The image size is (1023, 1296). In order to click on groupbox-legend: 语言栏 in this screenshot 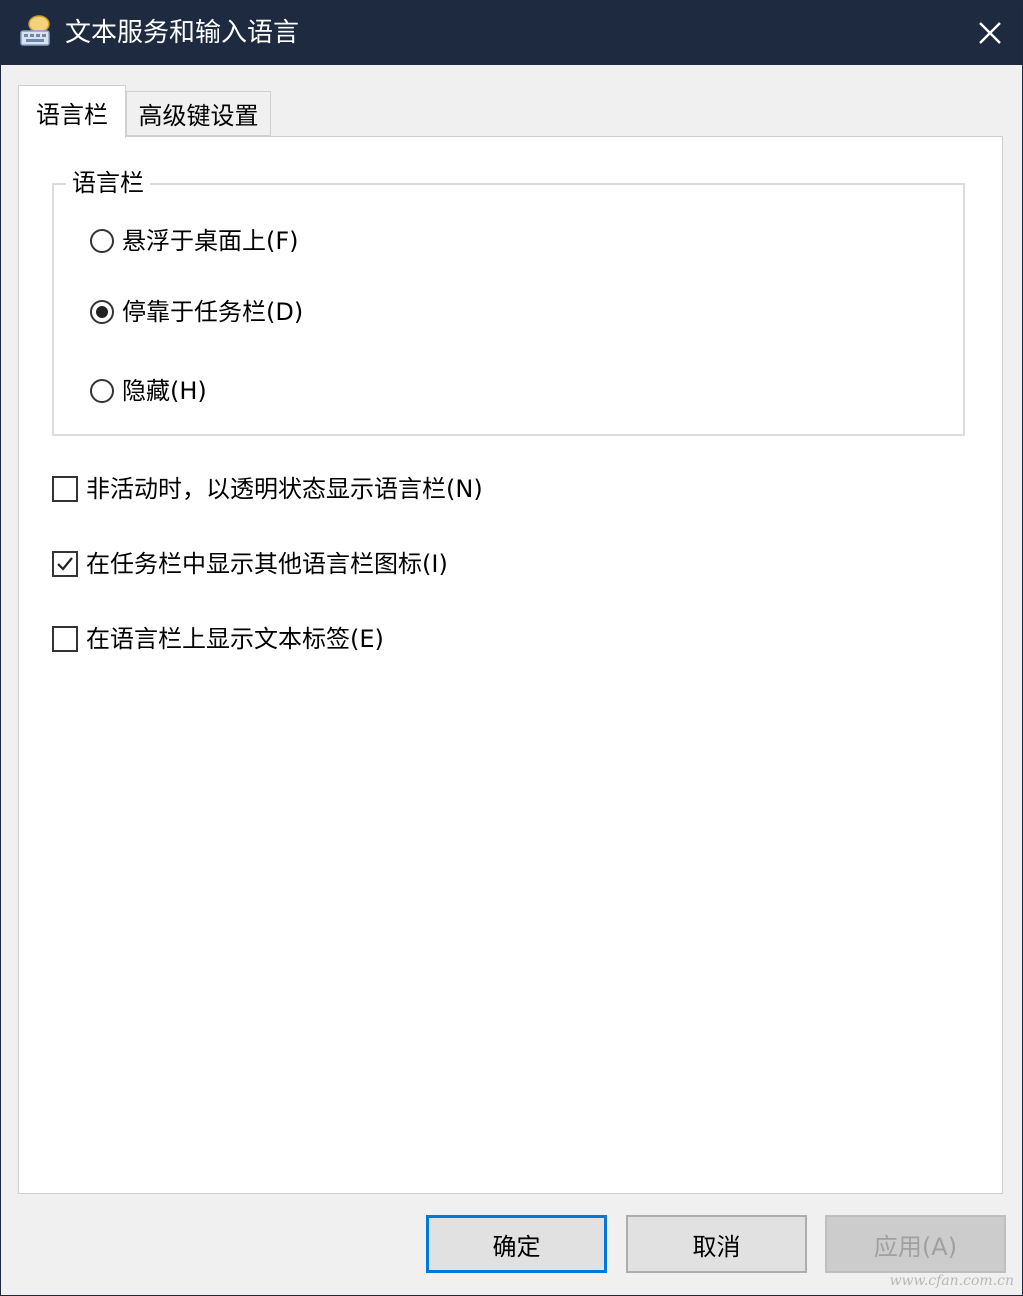, I will do `click(108, 183)`.